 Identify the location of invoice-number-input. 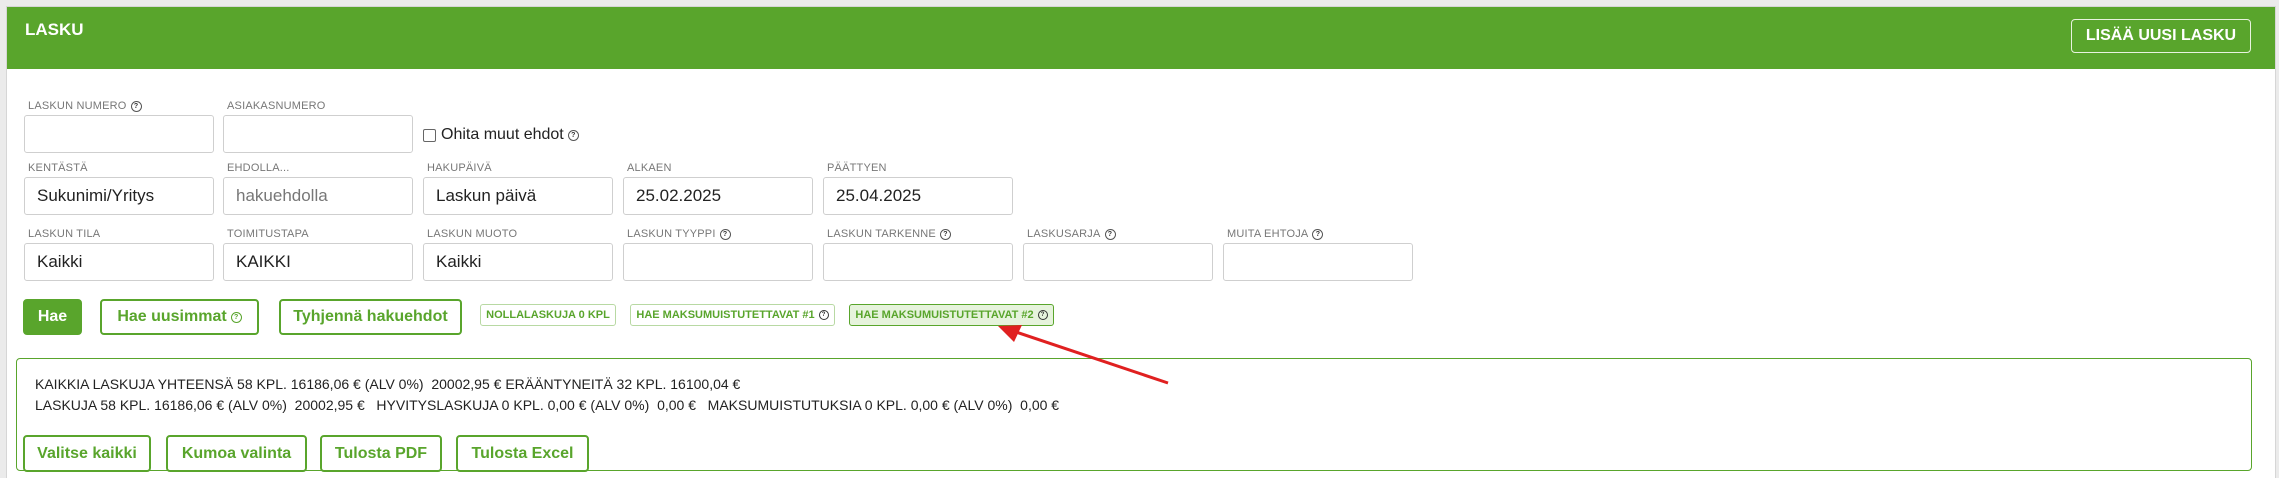
(119, 134).